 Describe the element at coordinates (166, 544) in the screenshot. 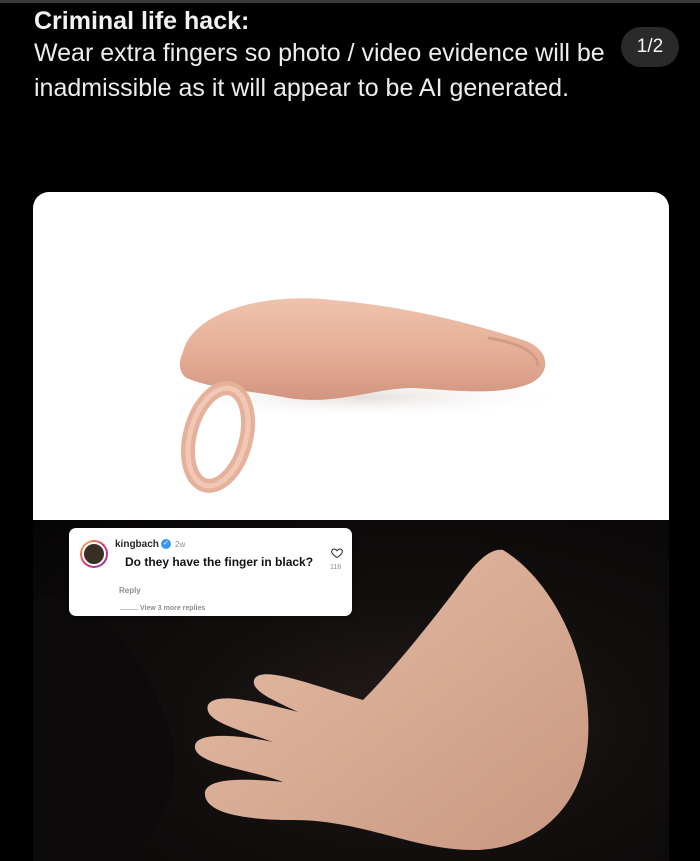

I see `verified-check-icon: ✓` at that location.